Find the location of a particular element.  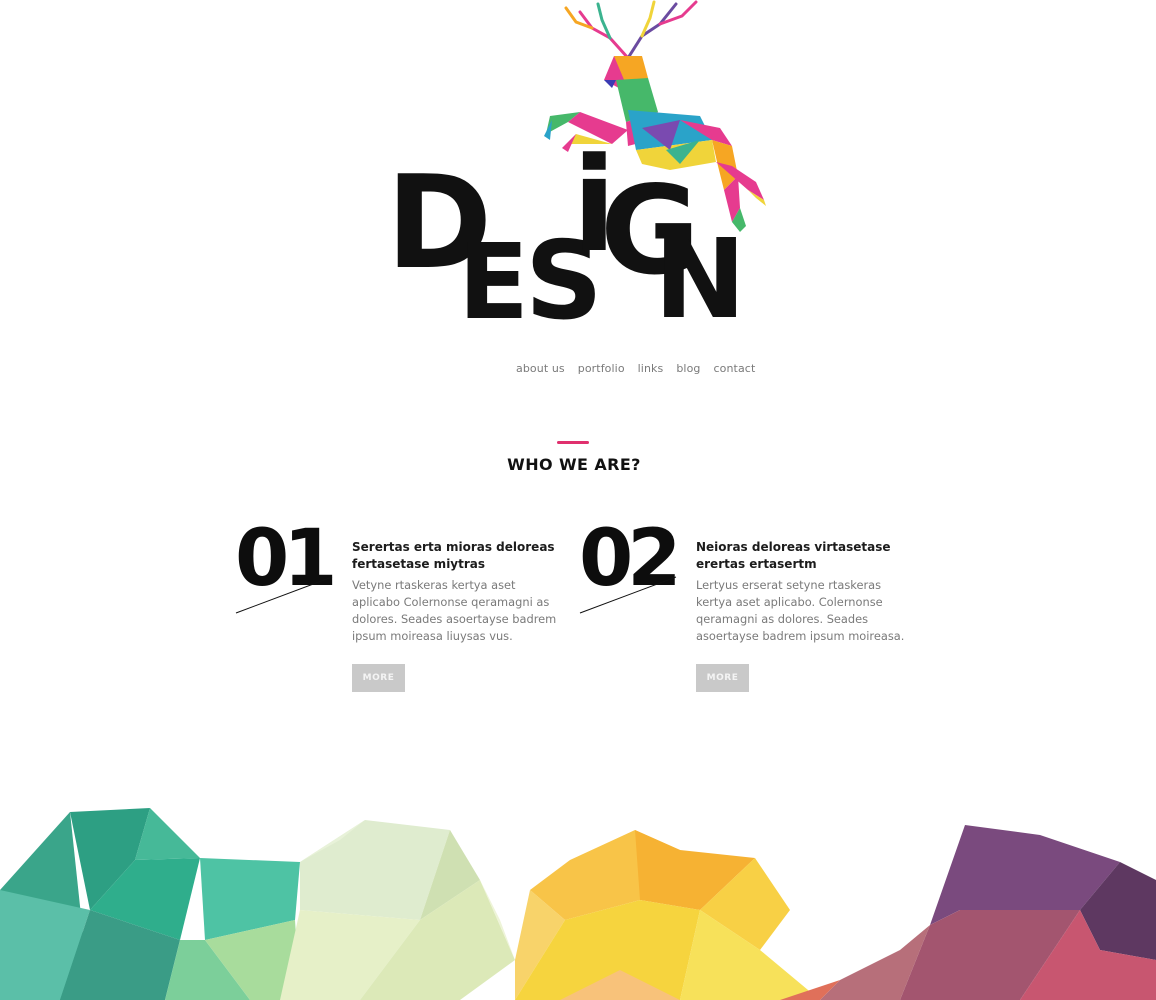

nav-link-links: links is located at coordinates (651, 368).